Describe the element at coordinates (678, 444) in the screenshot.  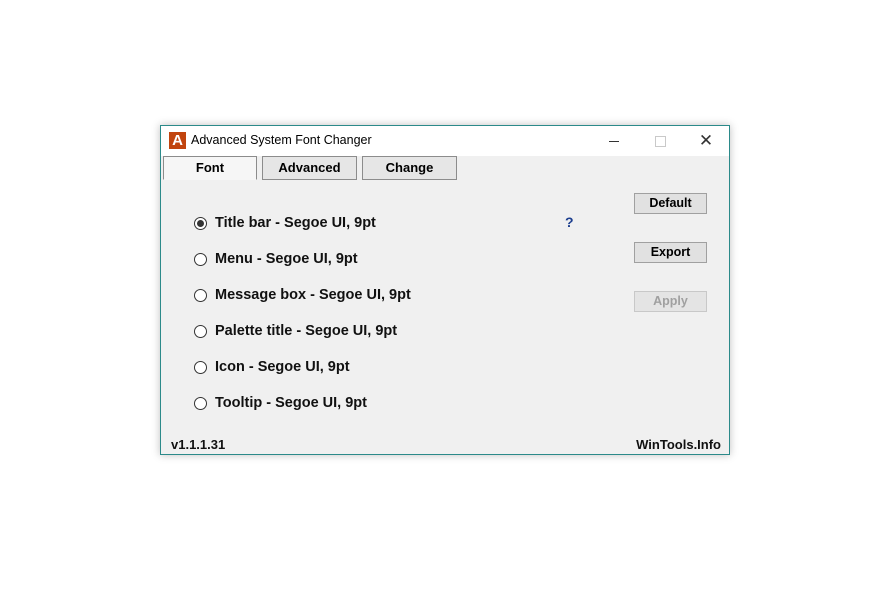
I see `wintools-link: WinTools.Info` at that location.